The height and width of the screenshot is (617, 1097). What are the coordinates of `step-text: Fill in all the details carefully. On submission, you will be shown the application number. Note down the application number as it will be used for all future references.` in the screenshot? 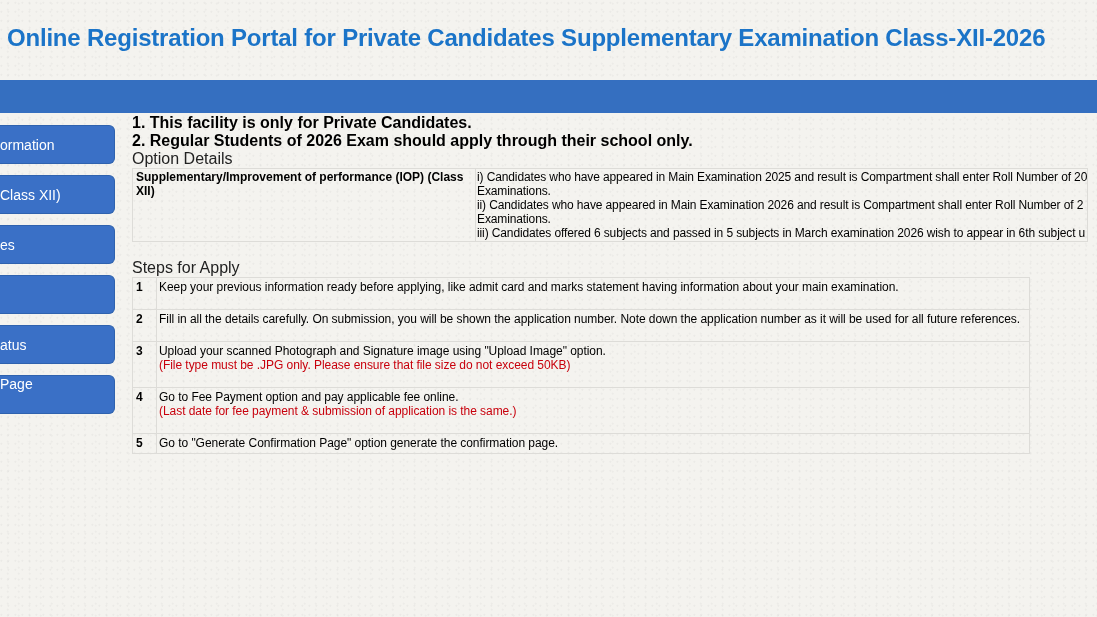 It's located at (590, 319).